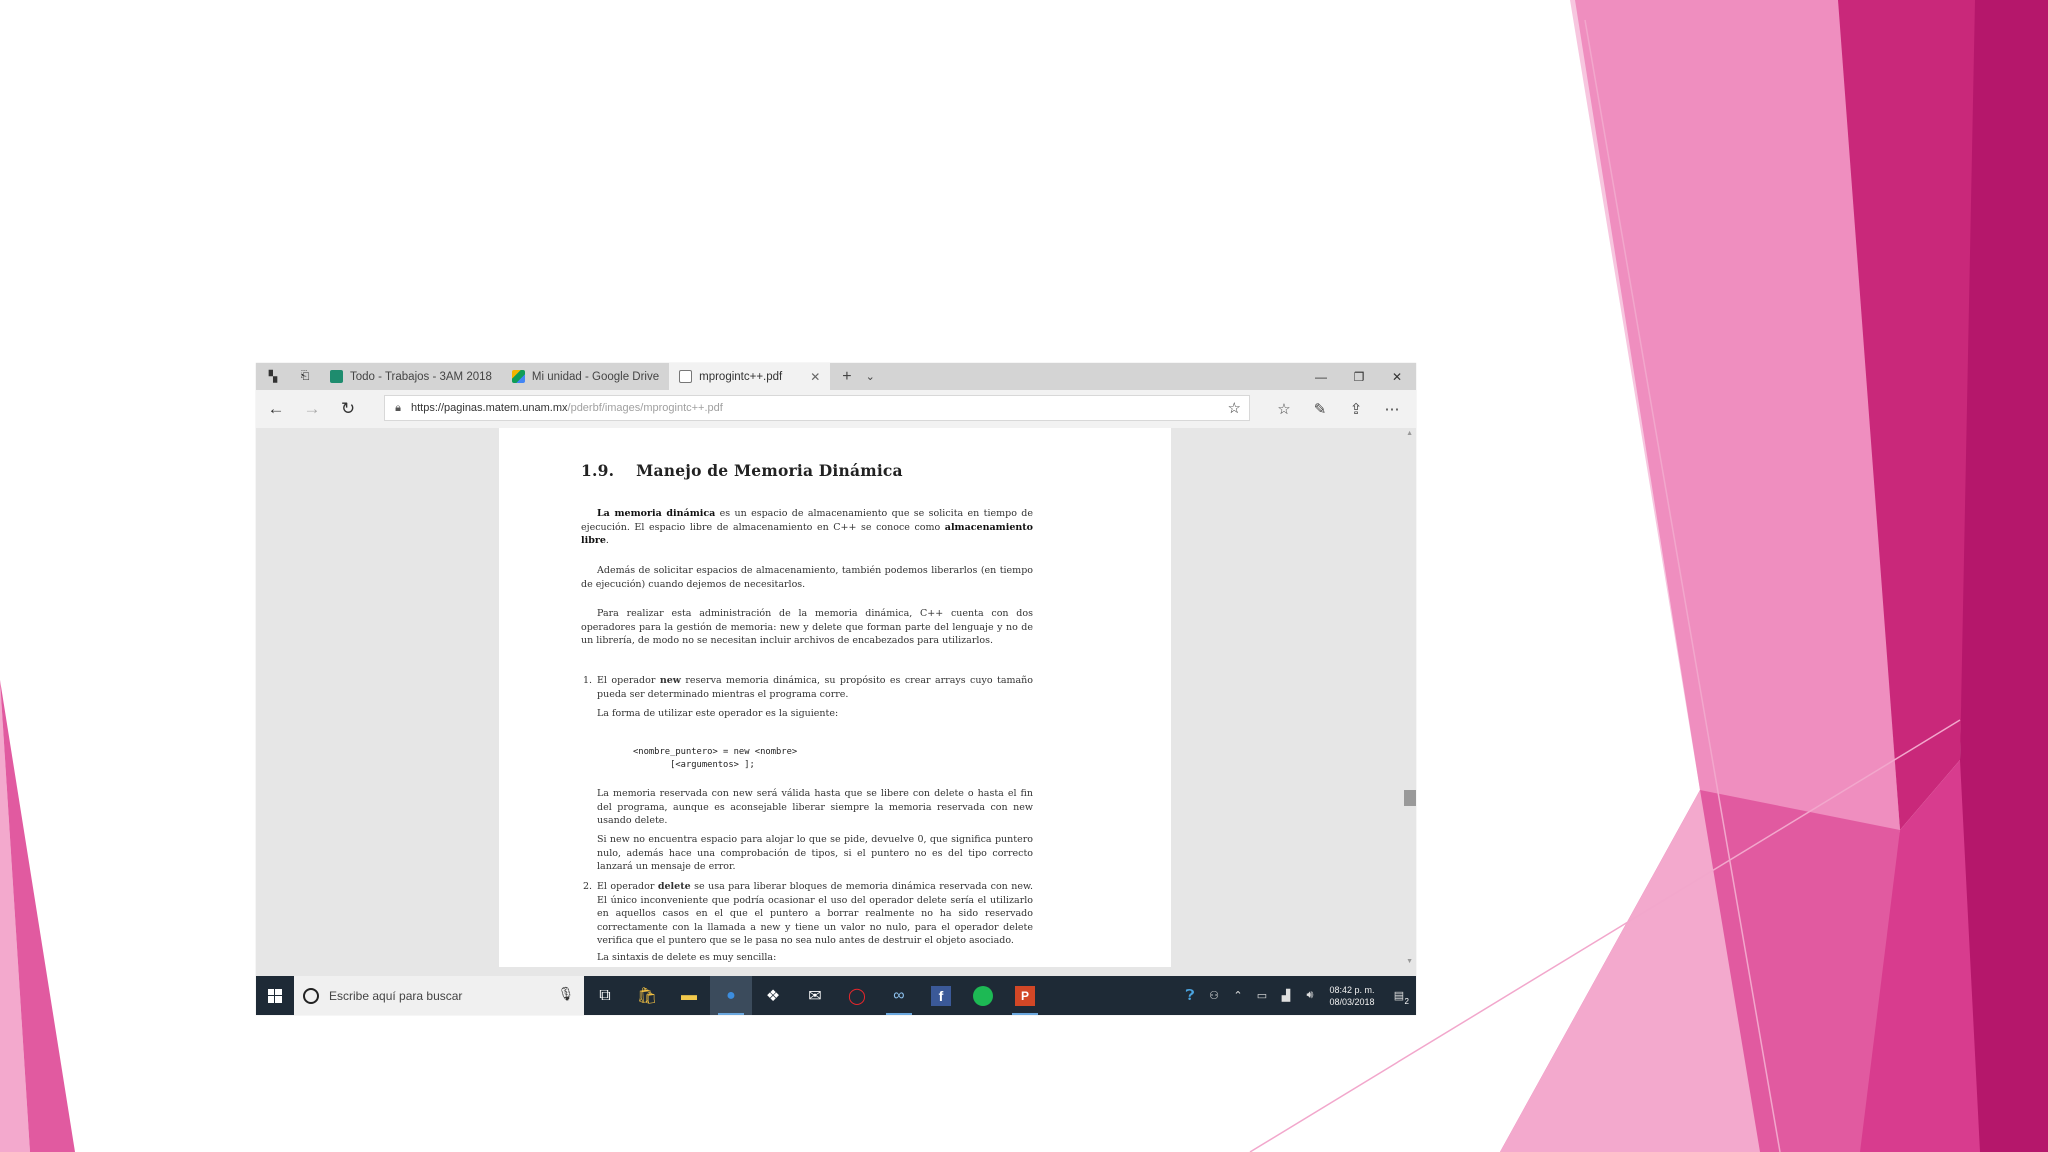 The width and height of the screenshot is (2048, 1152). What do you see at coordinates (686, 376) in the screenshot?
I see `pdf-tab-icon` at bounding box center [686, 376].